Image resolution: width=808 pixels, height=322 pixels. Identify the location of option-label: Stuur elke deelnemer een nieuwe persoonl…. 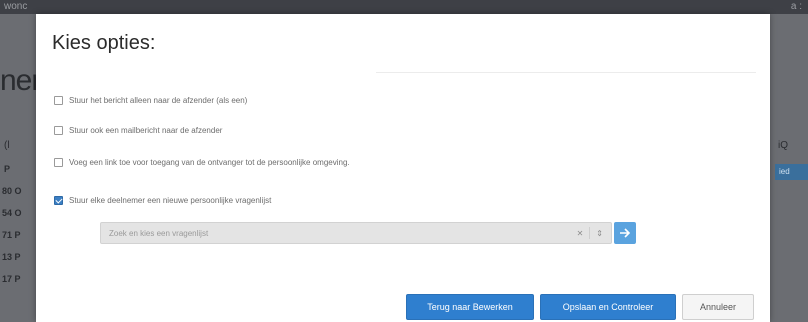
(170, 200).